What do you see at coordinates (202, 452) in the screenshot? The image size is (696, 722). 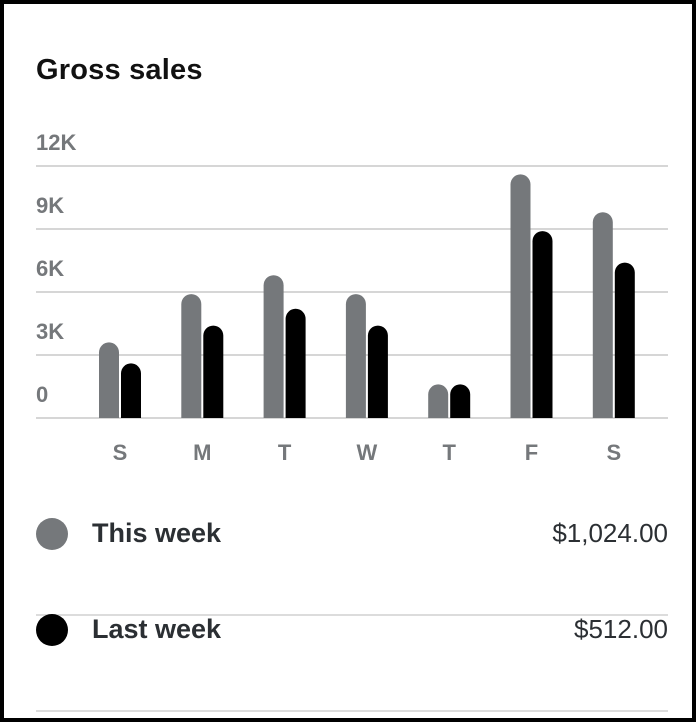 I see `x-tick-label: M` at bounding box center [202, 452].